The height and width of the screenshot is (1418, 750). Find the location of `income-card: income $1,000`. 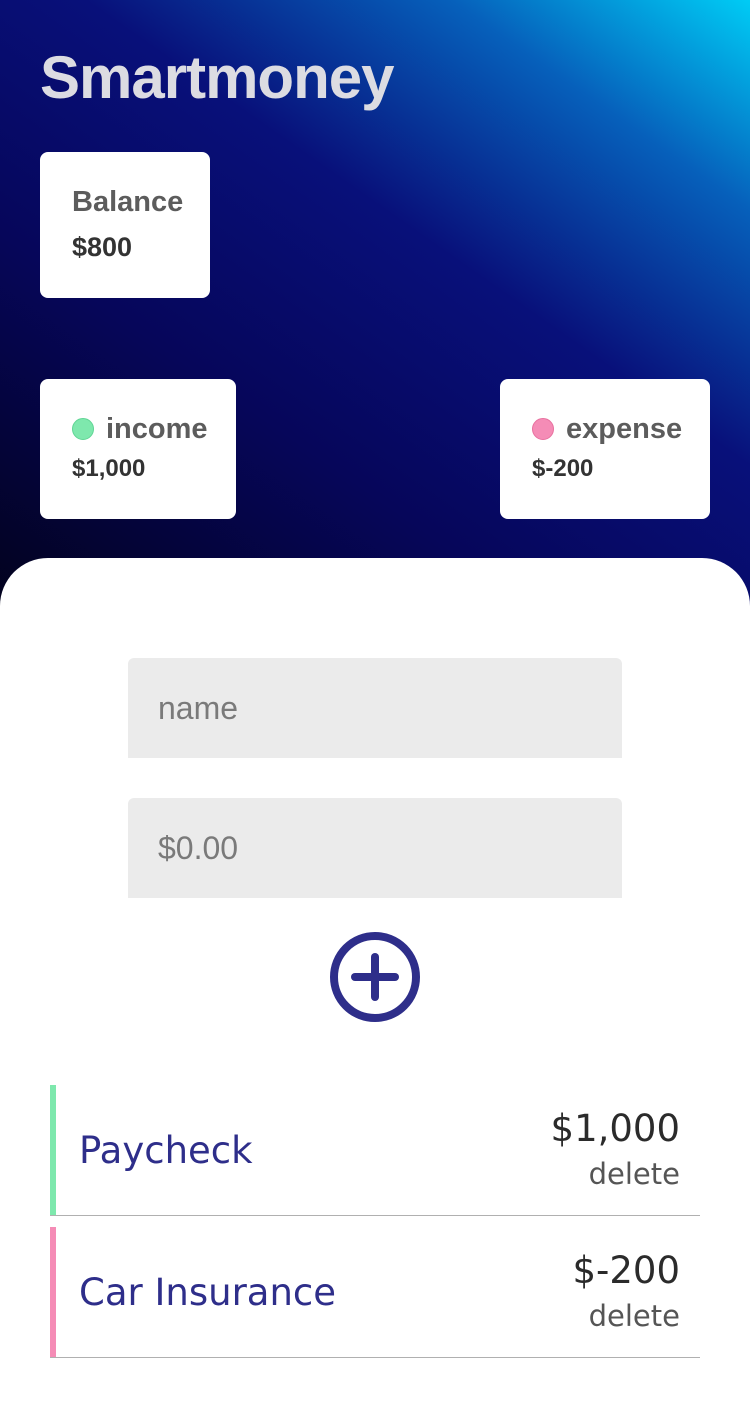

income-card: income $1,000 is located at coordinates (138, 449).